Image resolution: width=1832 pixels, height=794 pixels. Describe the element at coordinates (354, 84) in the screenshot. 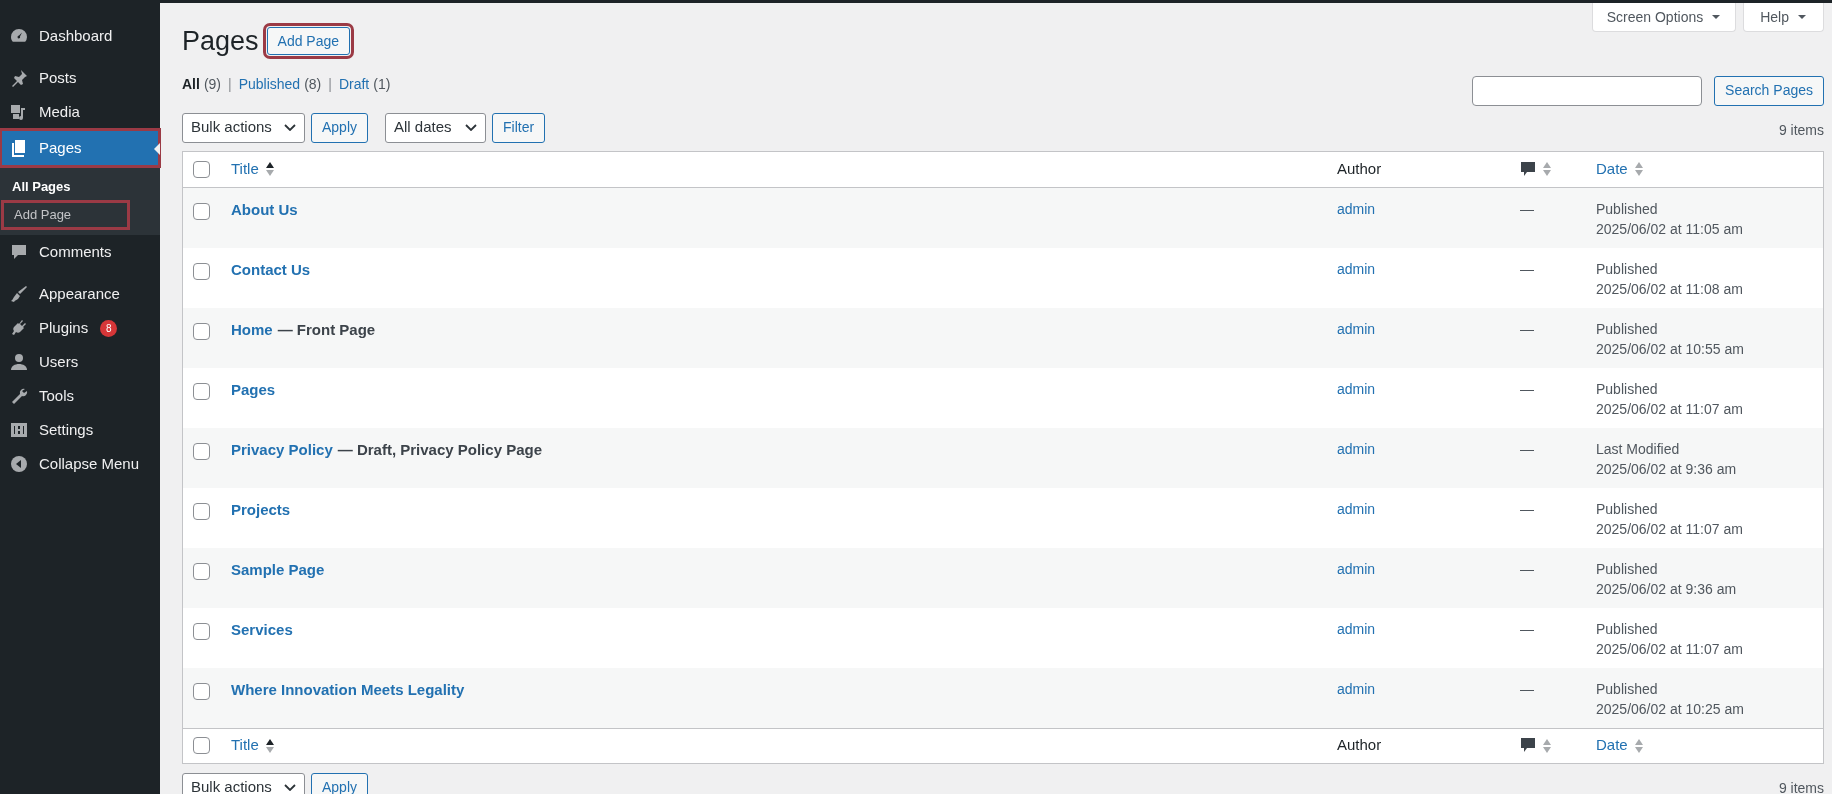

I see `filter-link: Draft` at that location.